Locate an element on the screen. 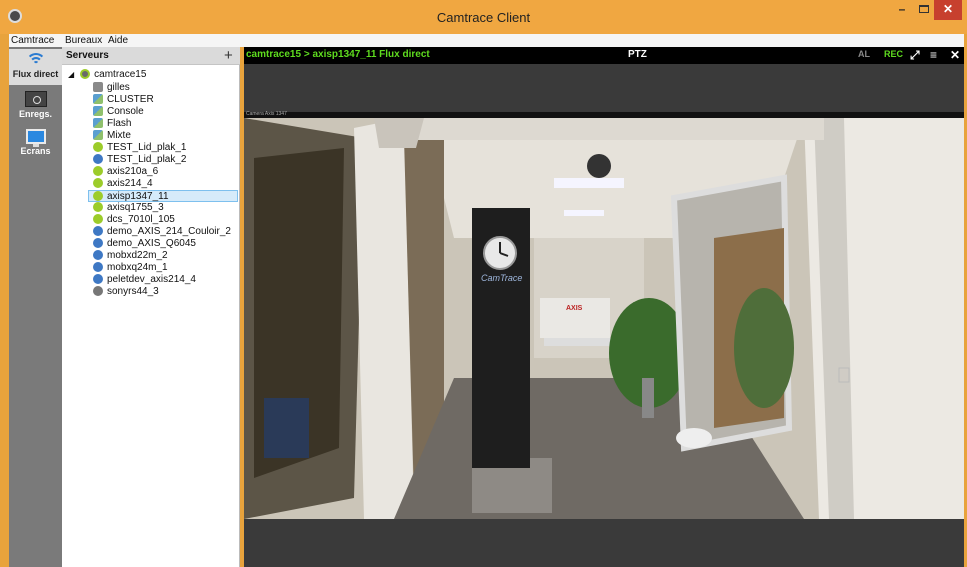  screens-icon is located at coordinates (35, 138).